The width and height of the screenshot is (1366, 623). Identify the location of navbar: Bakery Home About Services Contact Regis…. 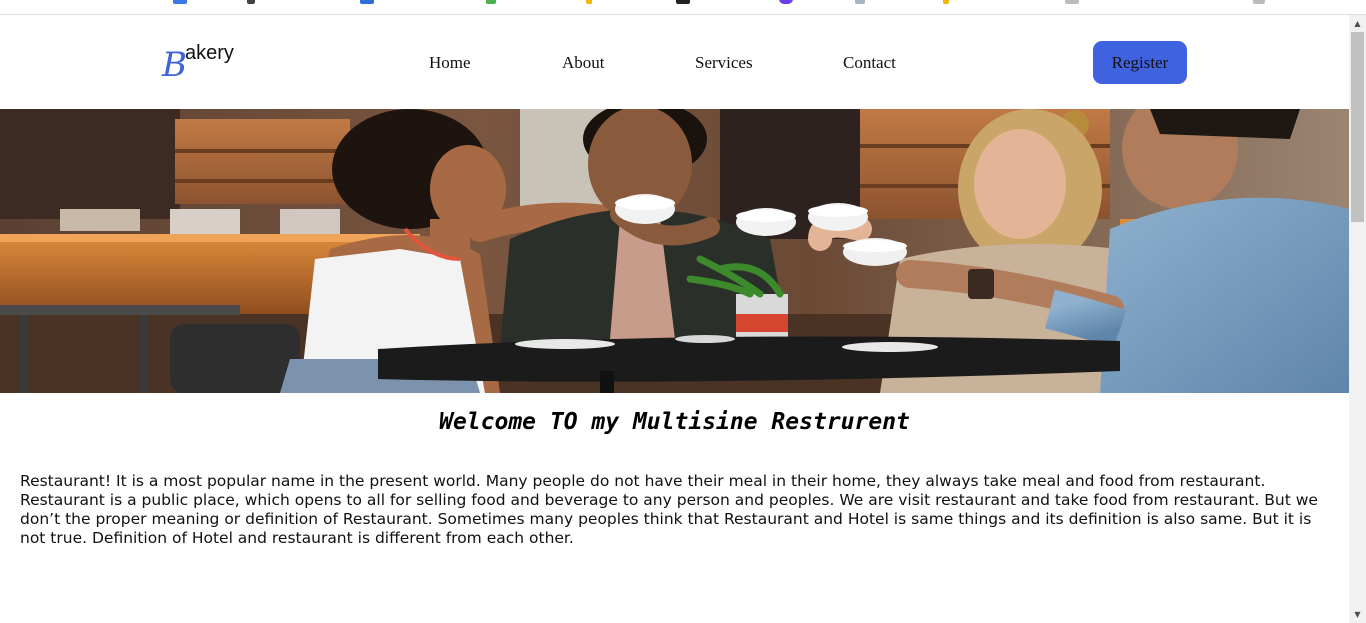
(674, 62).